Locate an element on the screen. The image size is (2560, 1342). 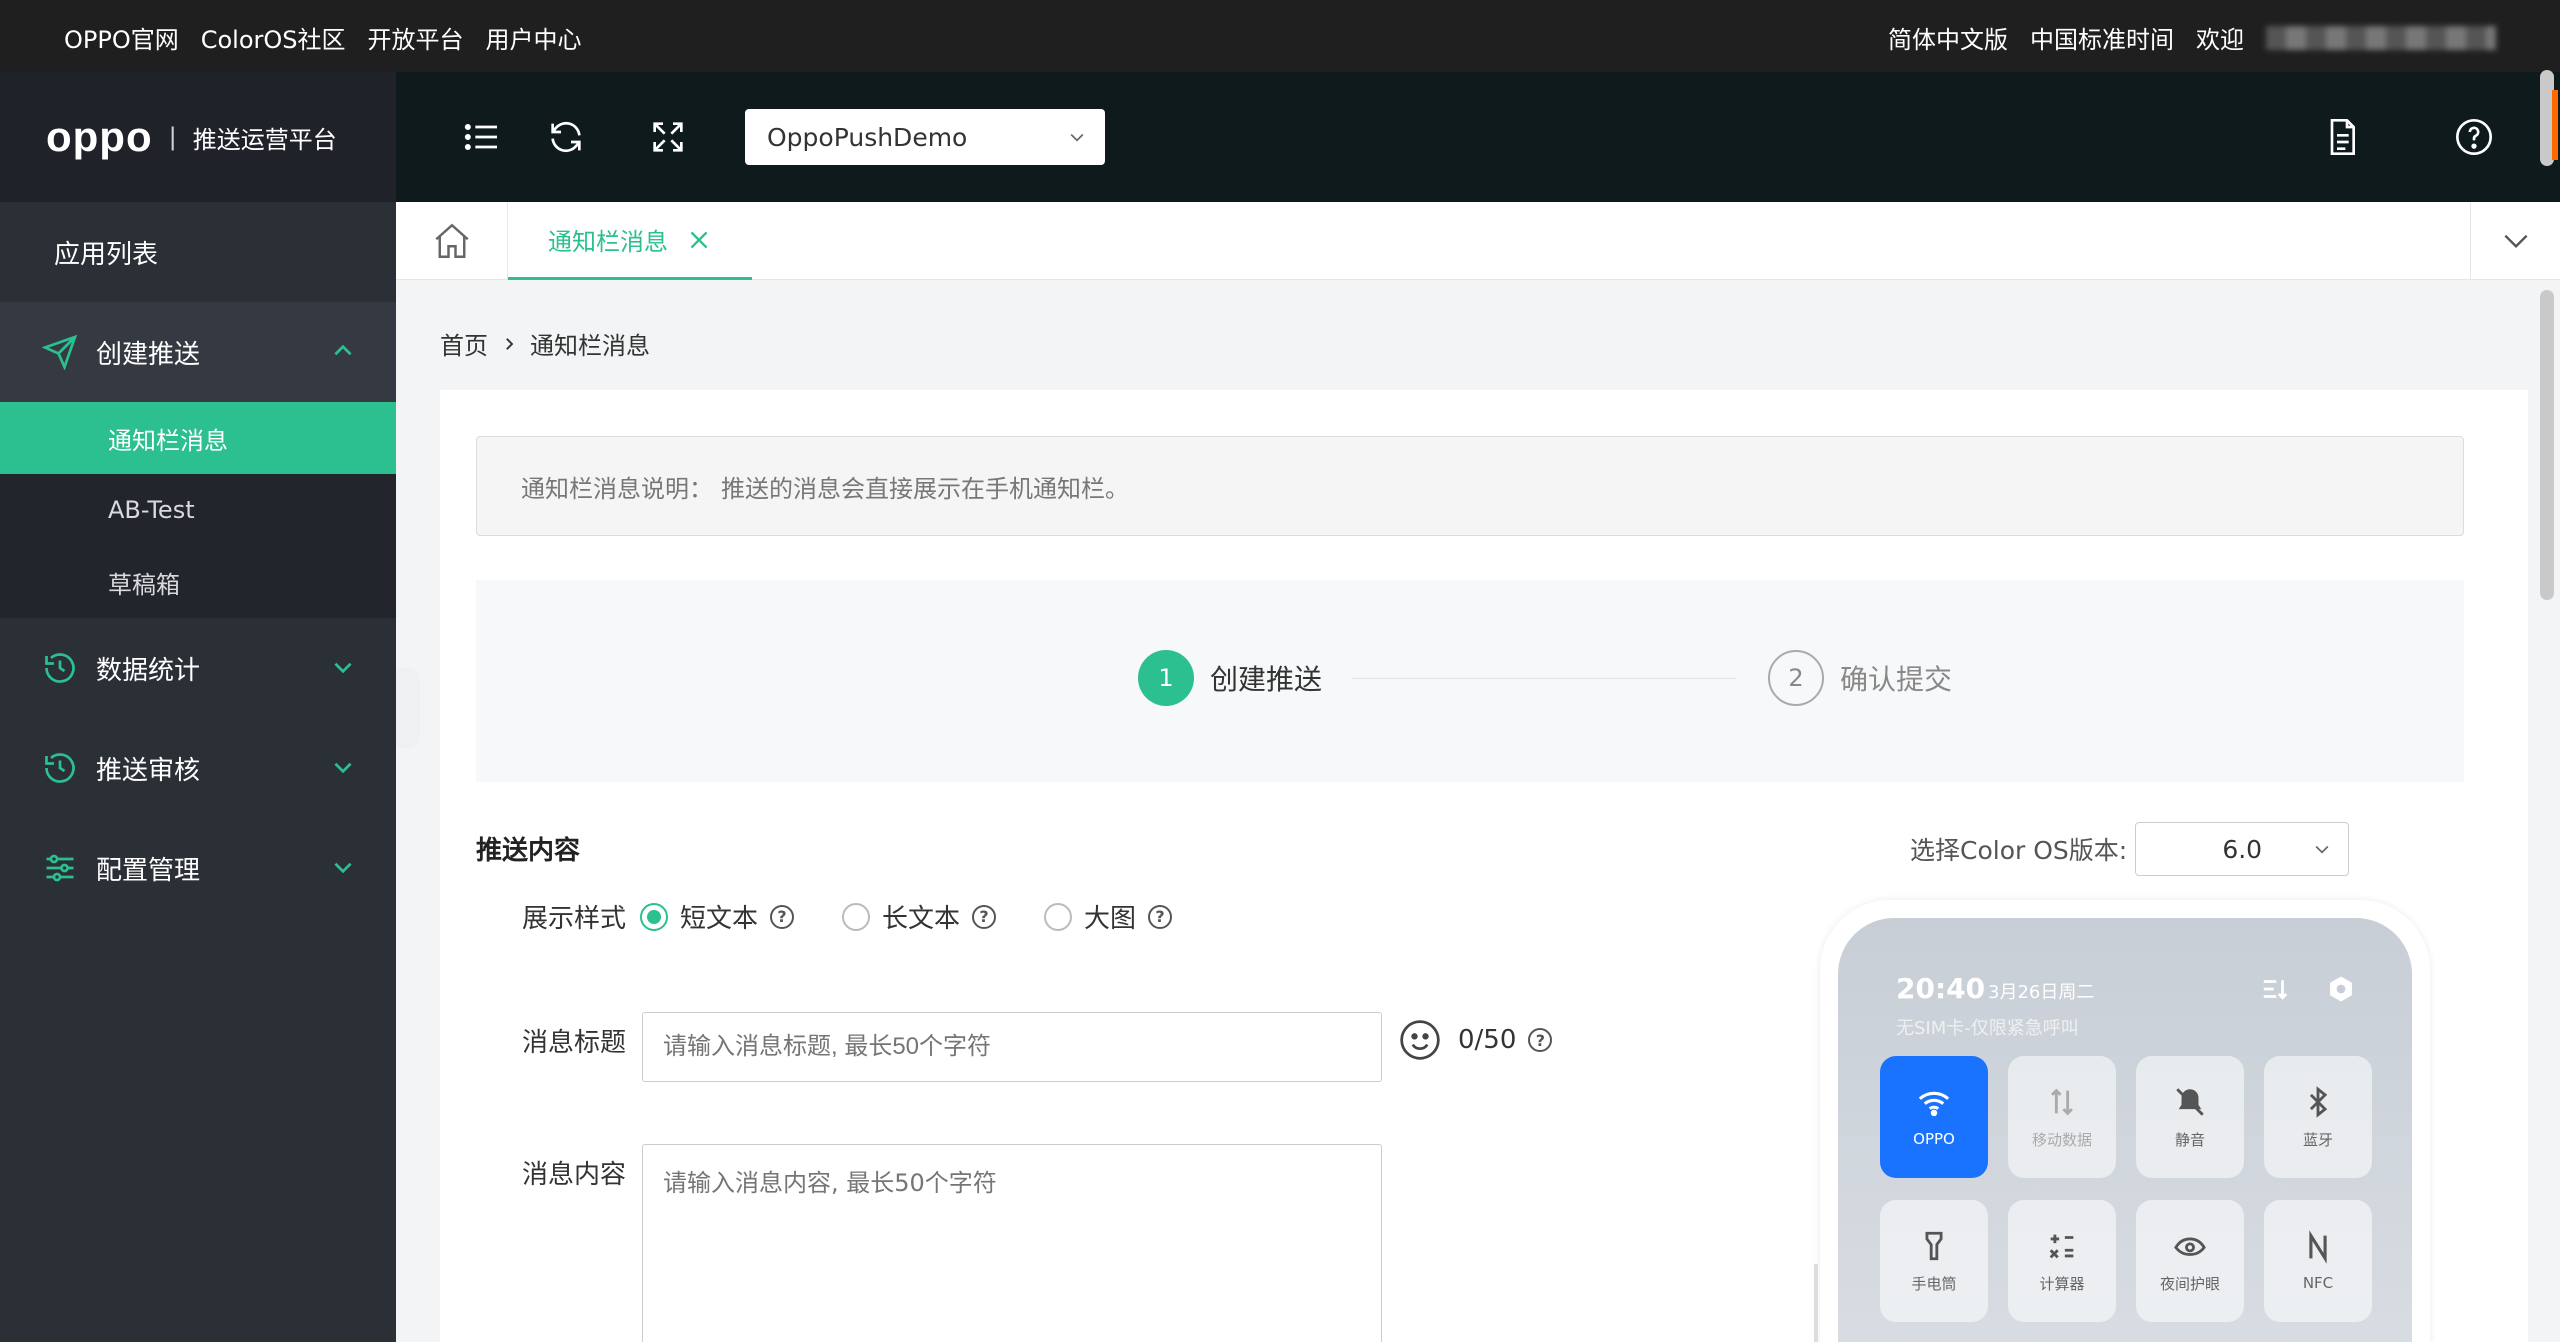
sidebar-group-config: 配置管理 is located at coordinates (198, 868).